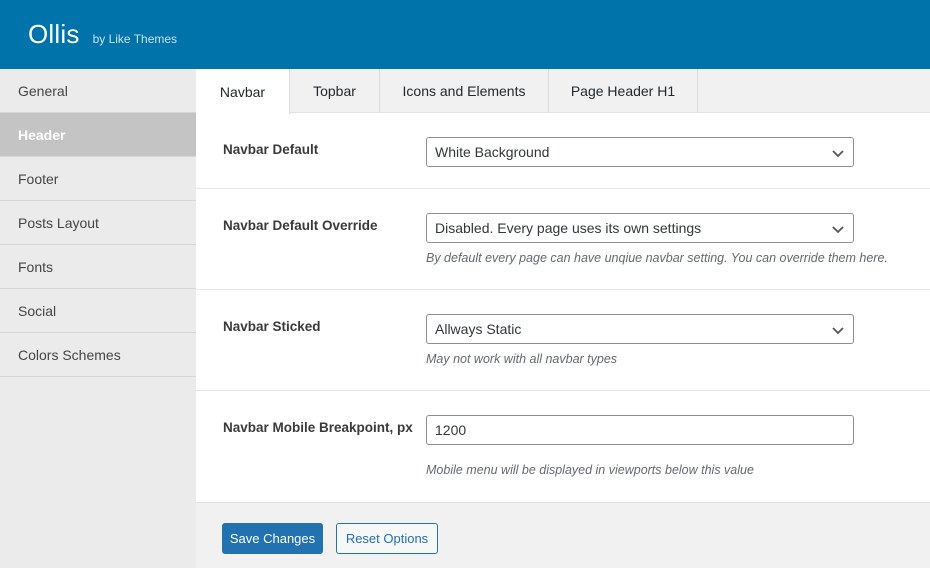 This screenshot has width=930, height=568. What do you see at coordinates (272, 538) in the screenshot?
I see `save-changes-button: Save Changes` at bounding box center [272, 538].